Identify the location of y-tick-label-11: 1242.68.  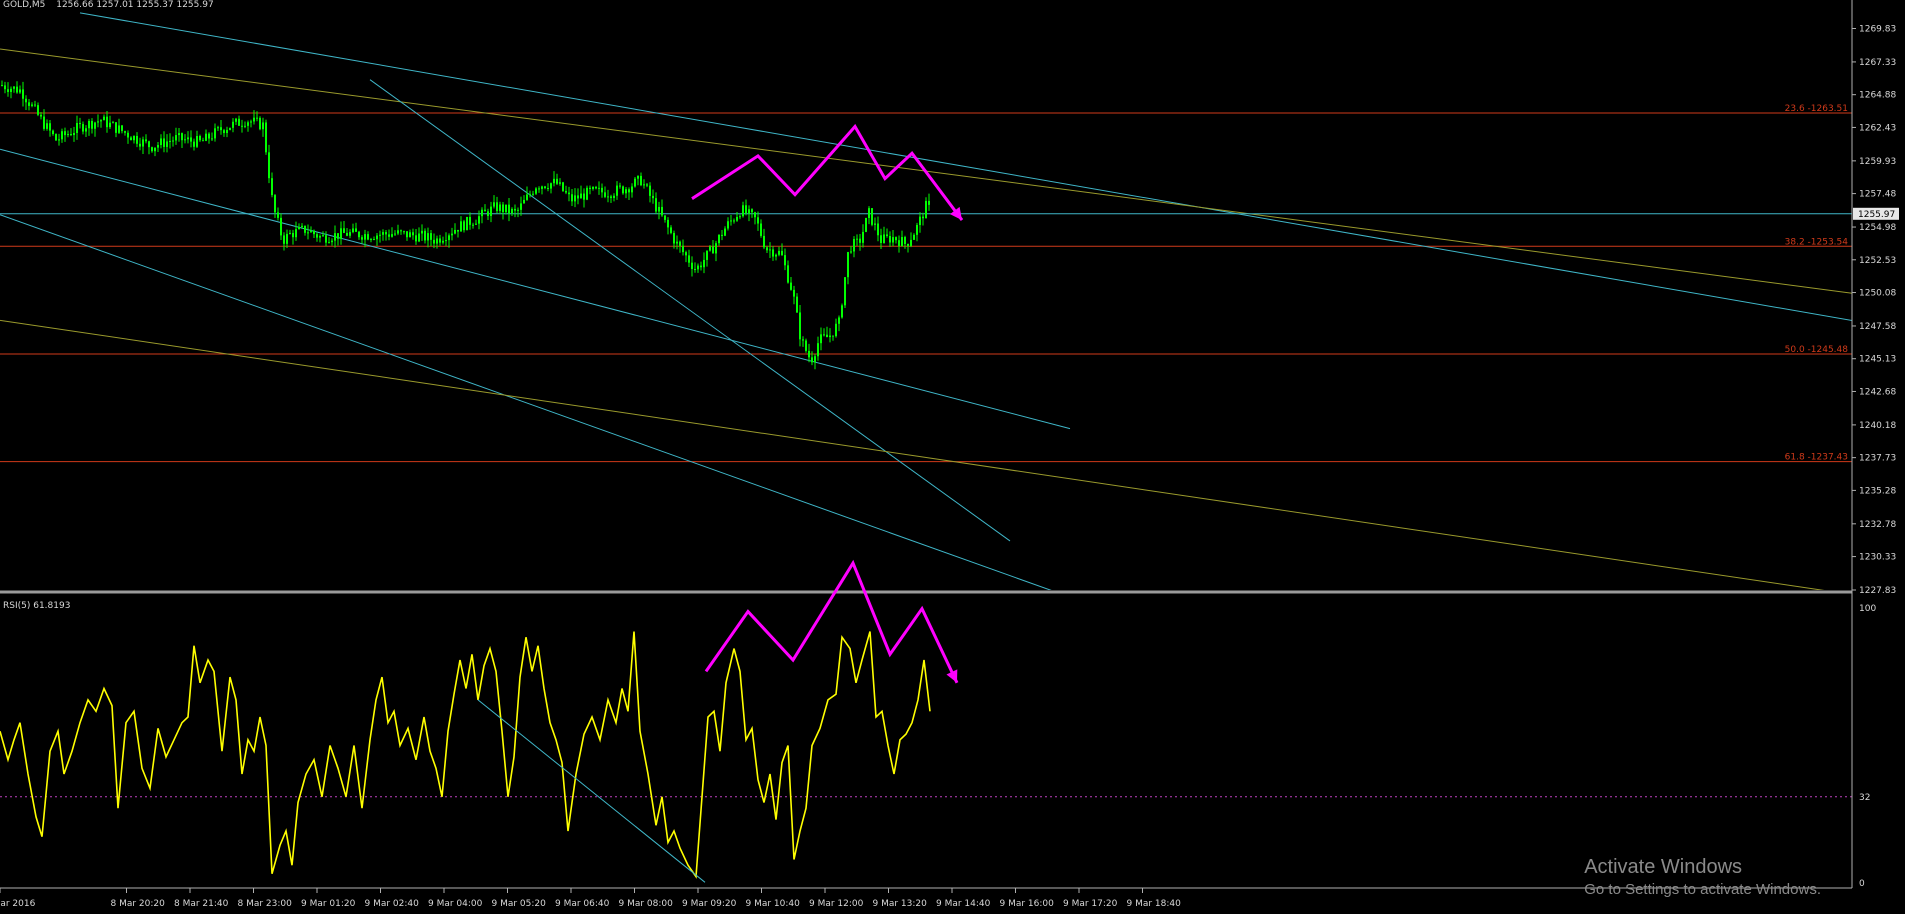
(1877, 392).